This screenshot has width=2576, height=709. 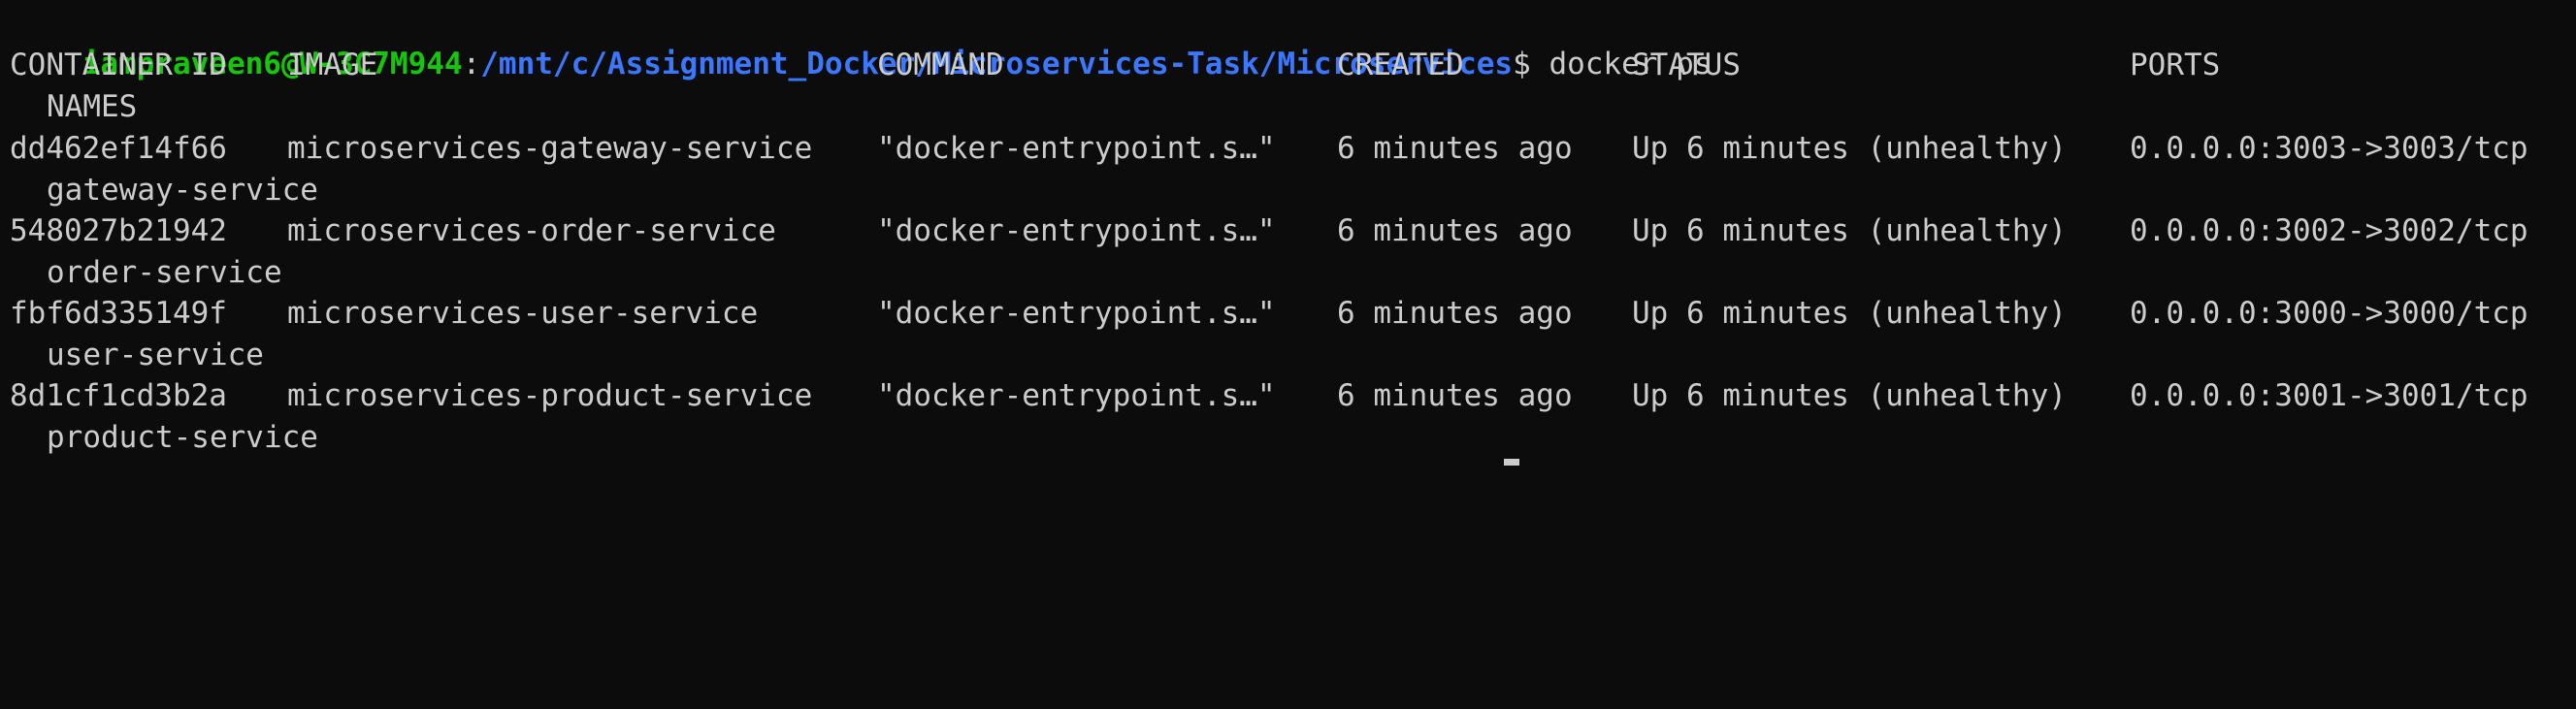 What do you see at coordinates (118, 395) in the screenshot?
I see `container-id: 8d1cf1cd3b2a` at bounding box center [118, 395].